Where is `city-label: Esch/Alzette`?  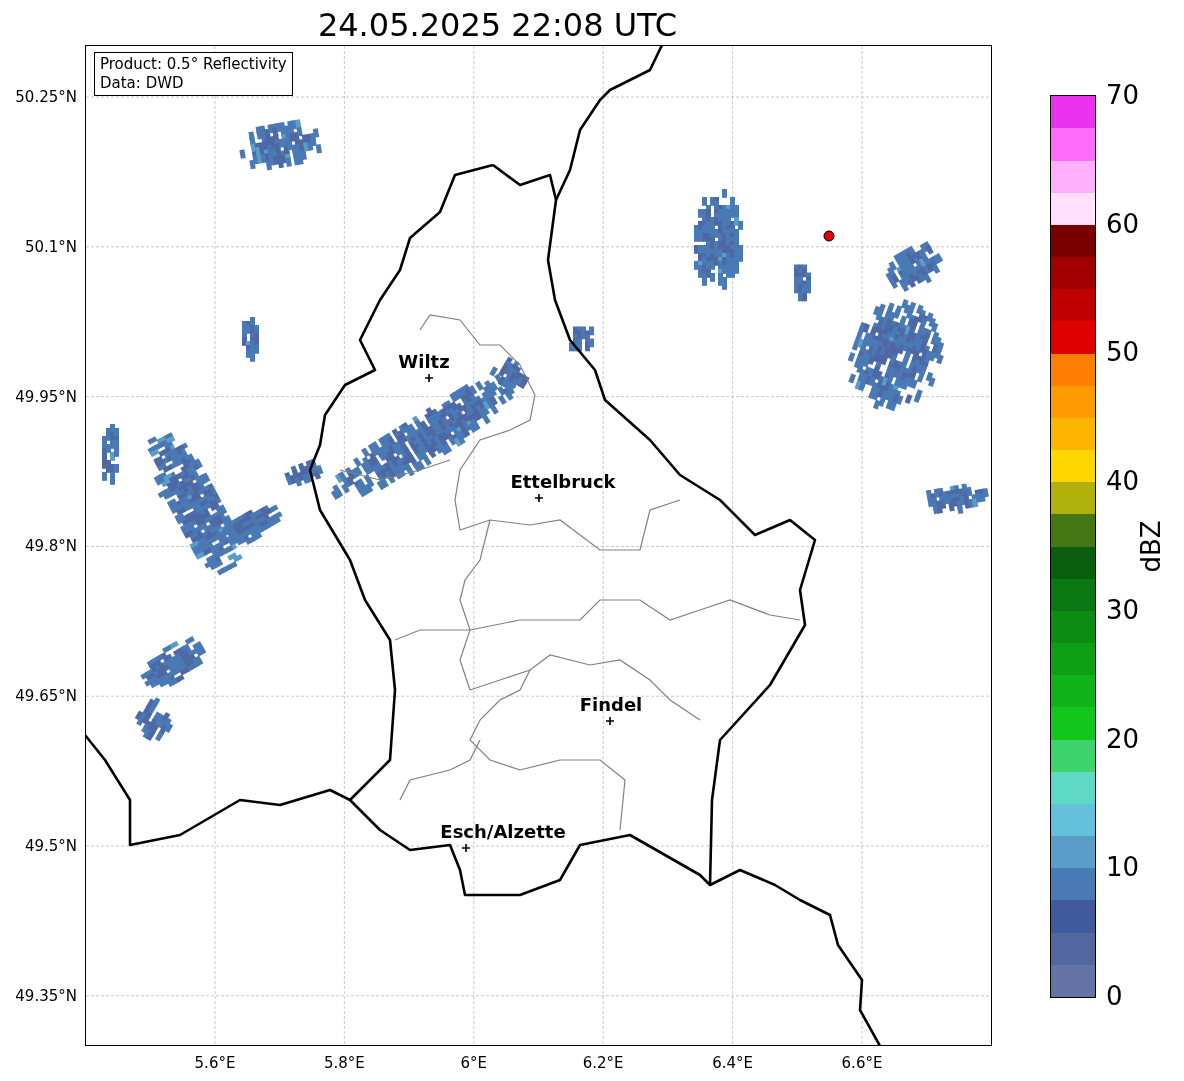 city-label: Esch/Alzette is located at coordinates (503, 831).